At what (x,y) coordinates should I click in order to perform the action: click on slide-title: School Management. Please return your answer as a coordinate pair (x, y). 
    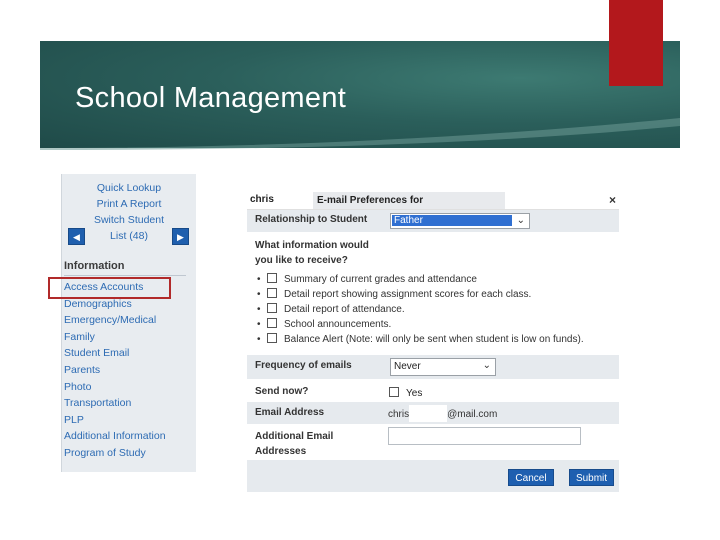
    Looking at the image, I should click on (211, 98).